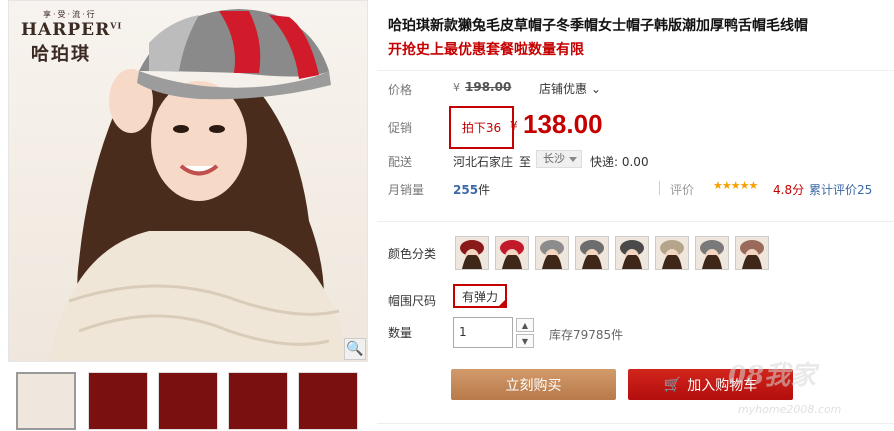 This screenshot has width=894, height=431. I want to click on brand-name-cn: 哈珀琪, so click(61, 54).